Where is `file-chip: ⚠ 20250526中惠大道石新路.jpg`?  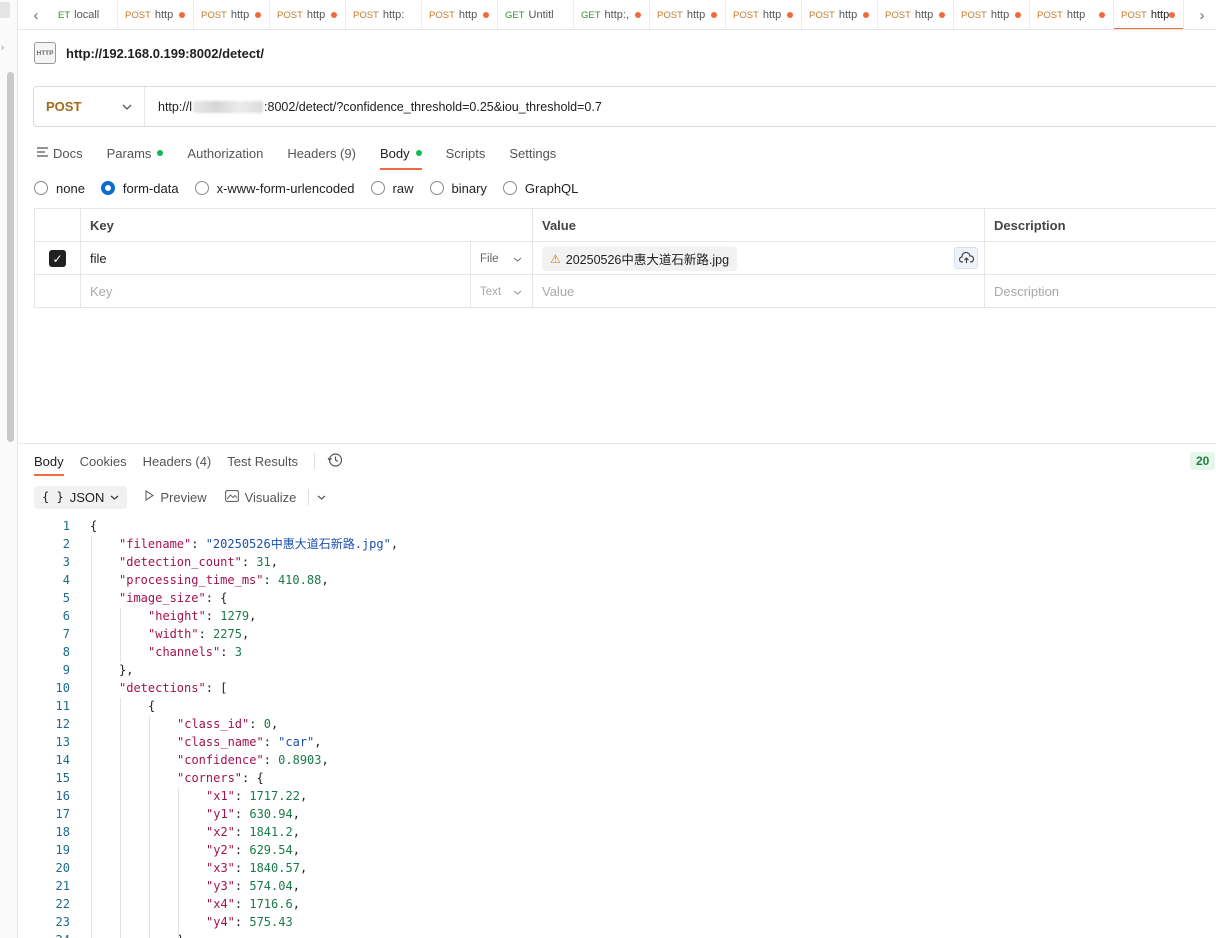
file-chip: ⚠ 20250526中惠大道石新路.jpg is located at coordinates (640, 258).